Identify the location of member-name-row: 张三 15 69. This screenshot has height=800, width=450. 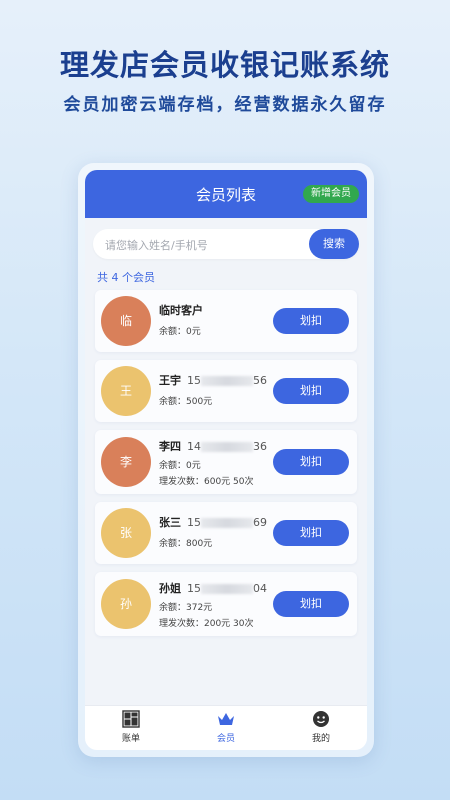
(213, 522).